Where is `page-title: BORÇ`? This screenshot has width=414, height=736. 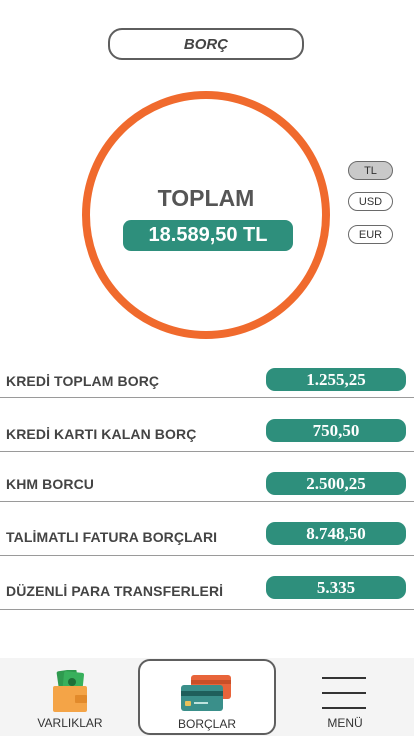
page-title: BORÇ is located at coordinates (206, 44).